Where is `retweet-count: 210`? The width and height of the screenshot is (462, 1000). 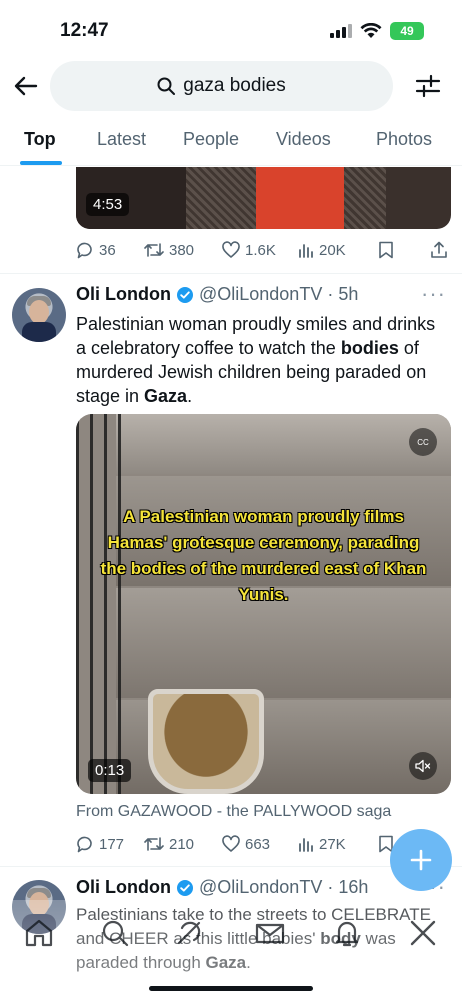 retweet-count: 210 is located at coordinates (182, 844).